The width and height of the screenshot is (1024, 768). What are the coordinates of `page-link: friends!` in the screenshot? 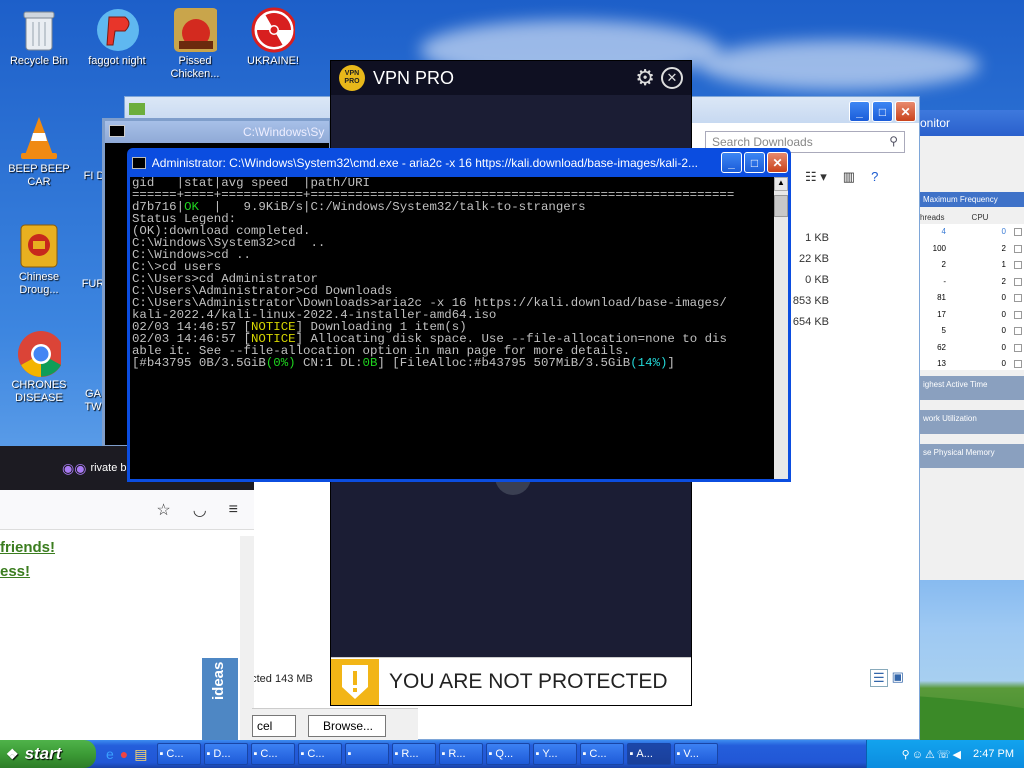 It's located at (127, 548).